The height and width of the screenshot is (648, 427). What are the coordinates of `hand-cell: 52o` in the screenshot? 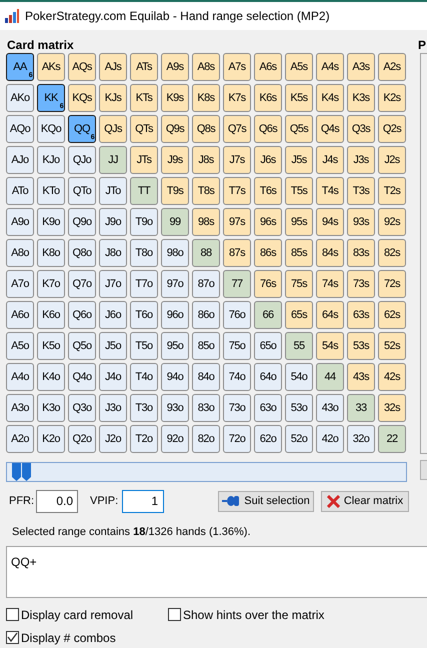 It's located at (299, 439).